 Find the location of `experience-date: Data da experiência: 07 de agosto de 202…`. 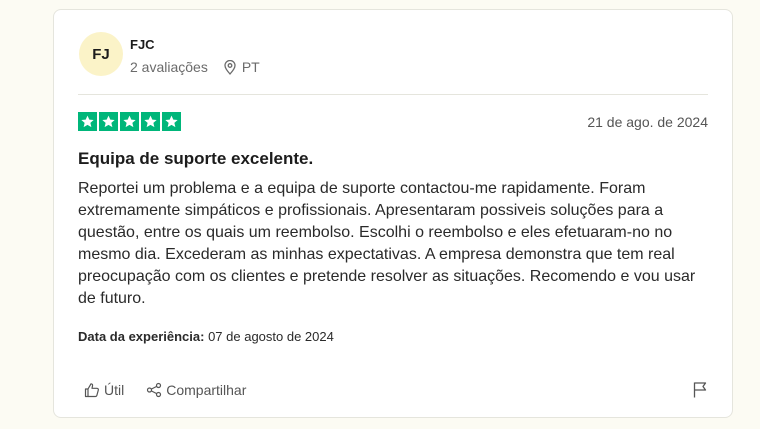

experience-date: Data da experiência: 07 de agosto de 202… is located at coordinates (206, 336).